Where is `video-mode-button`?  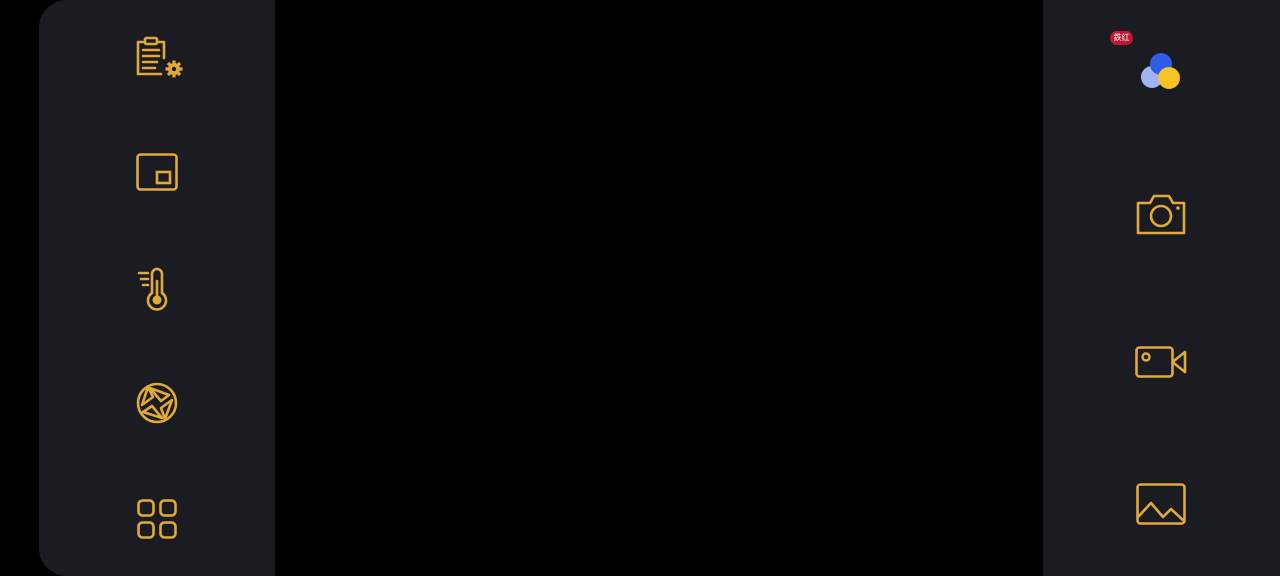 video-mode-button is located at coordinates (1161, 361).